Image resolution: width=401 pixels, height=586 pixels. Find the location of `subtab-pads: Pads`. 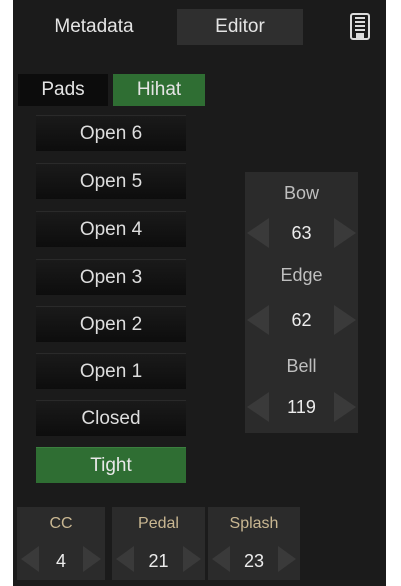

subtab-pads: Pads is located at coordinates (63, 90).